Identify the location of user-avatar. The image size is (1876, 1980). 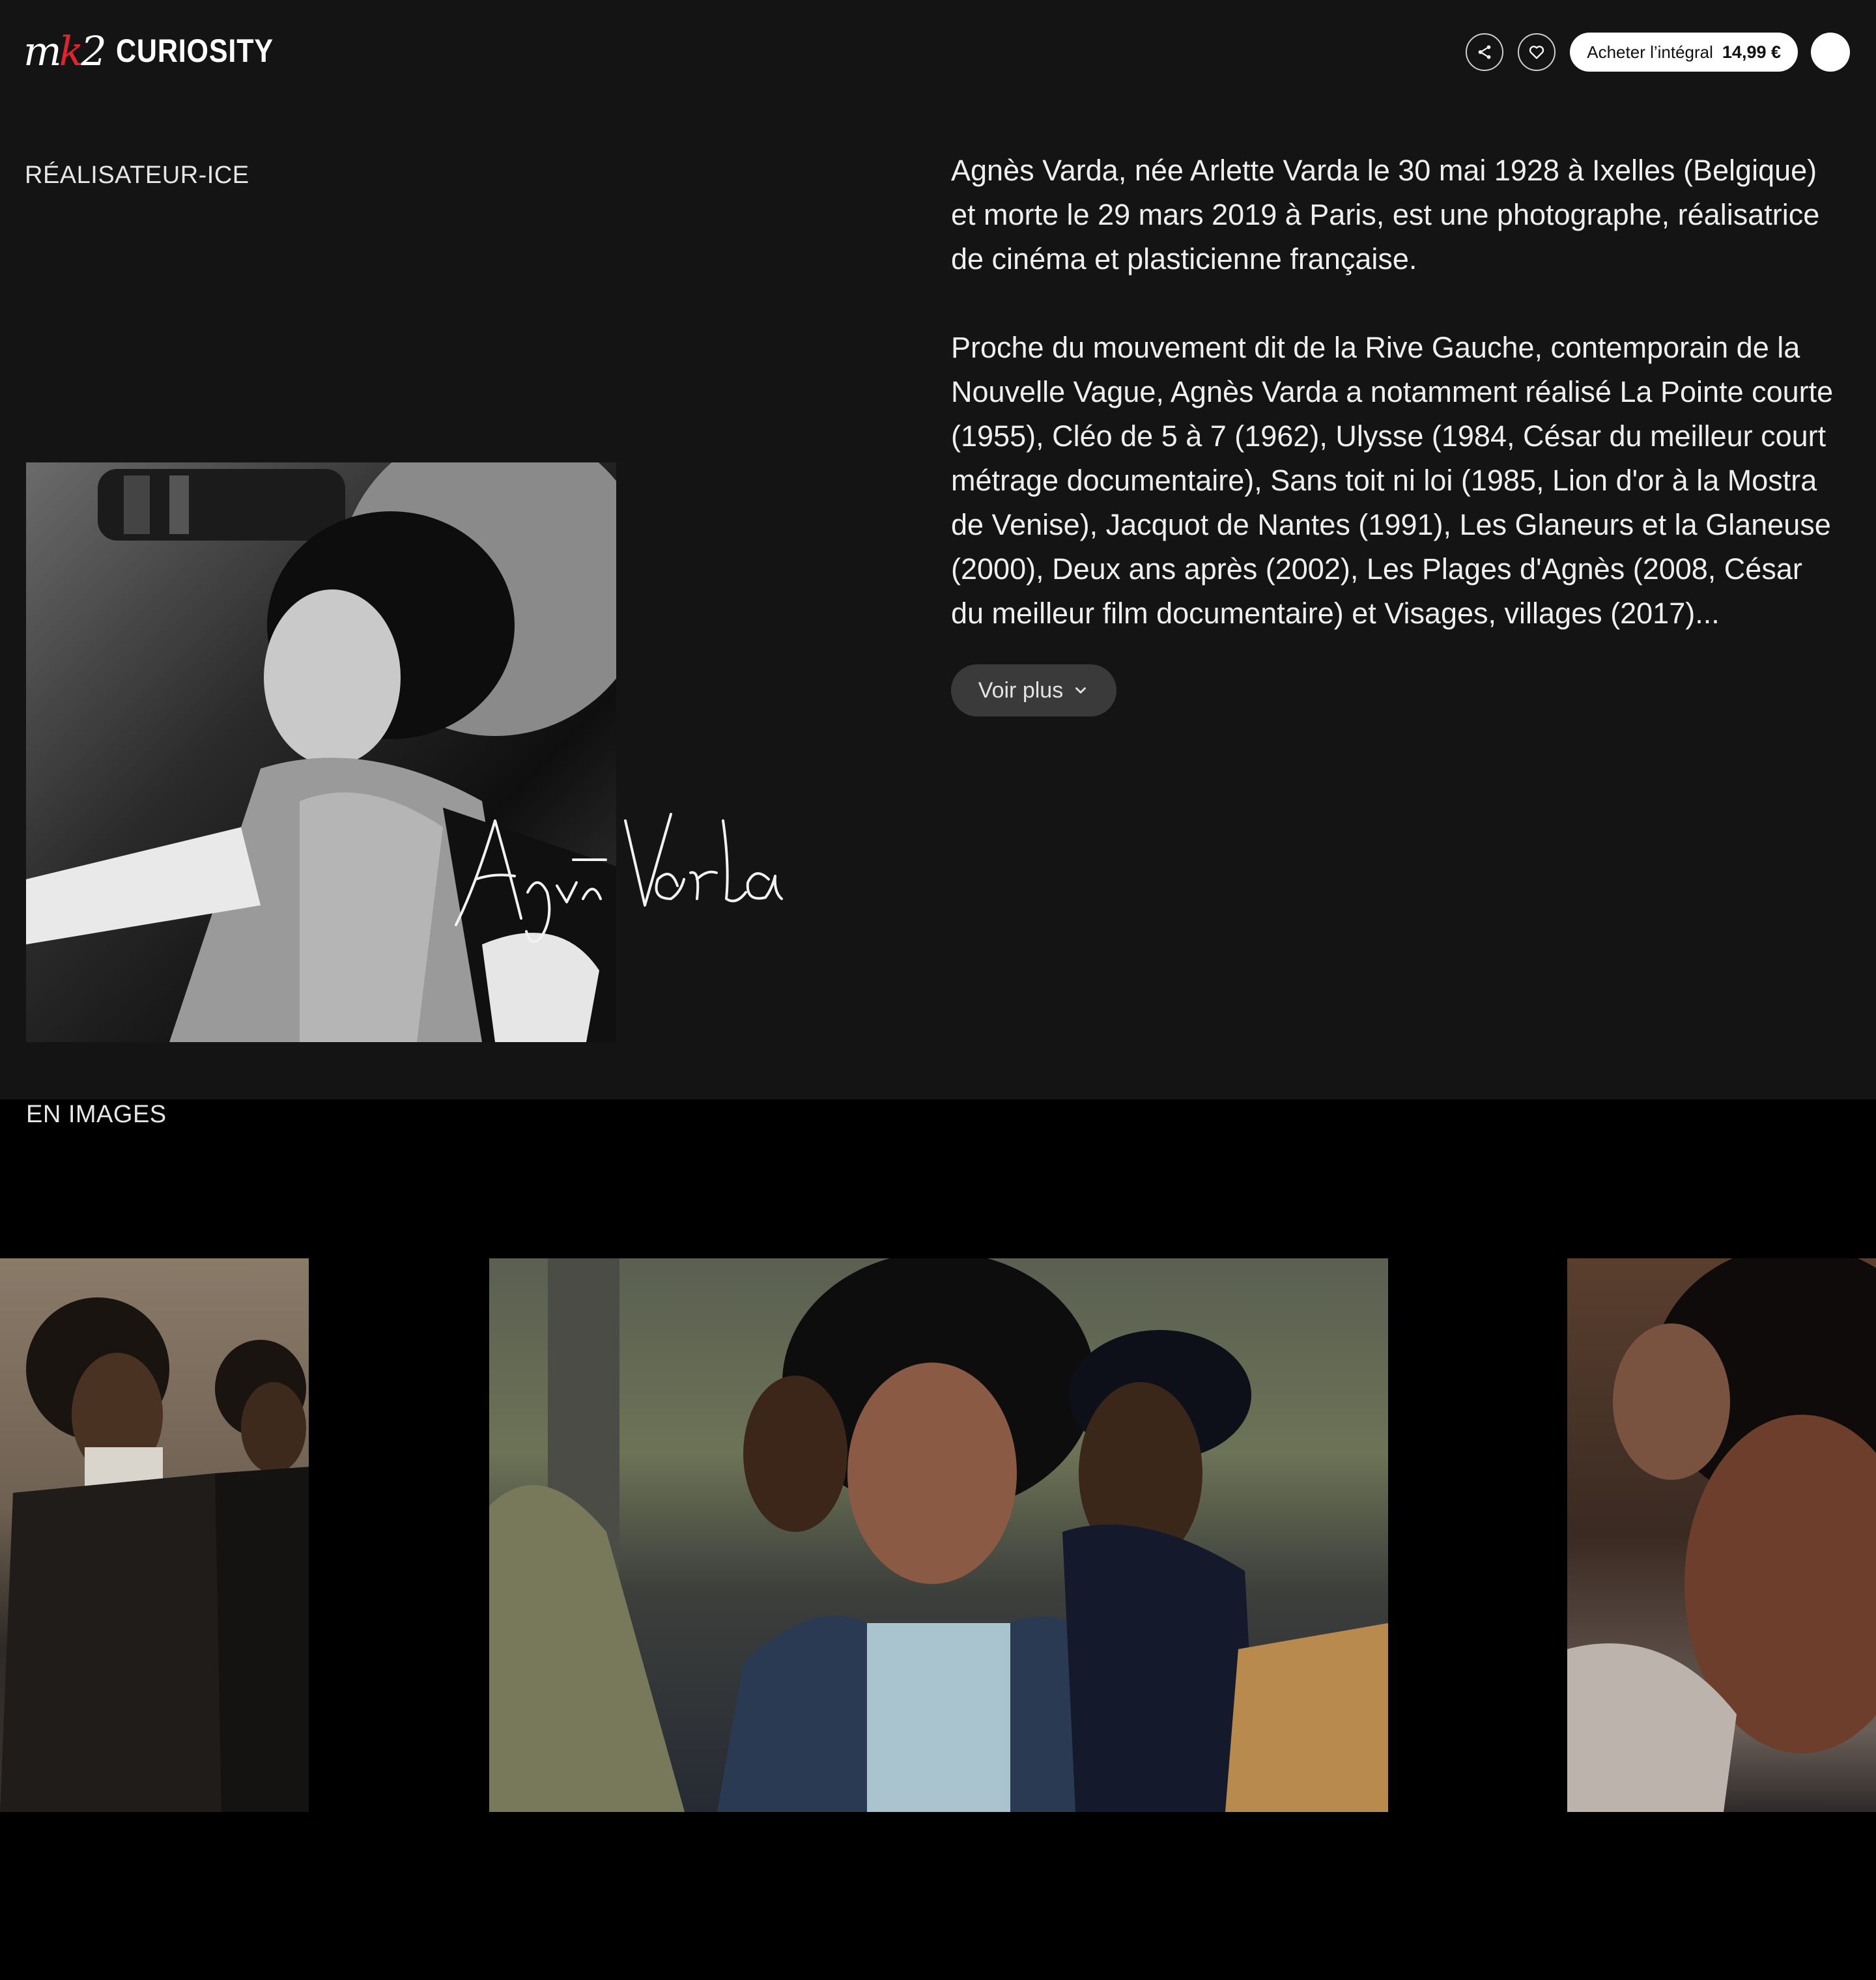
(1830, 52).